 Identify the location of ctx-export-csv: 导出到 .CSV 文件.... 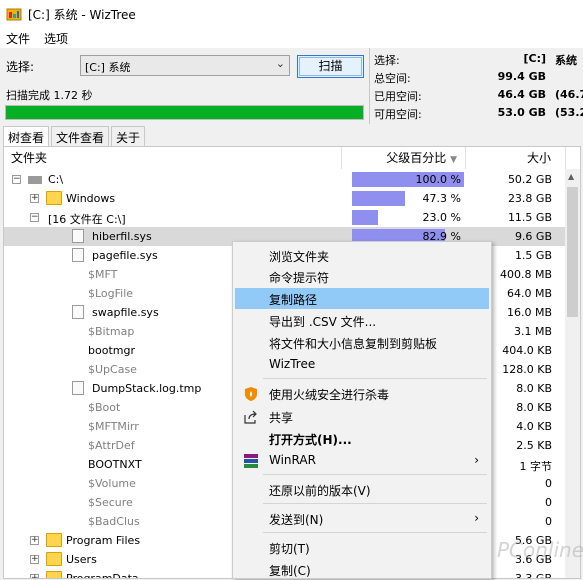
(362, 320).